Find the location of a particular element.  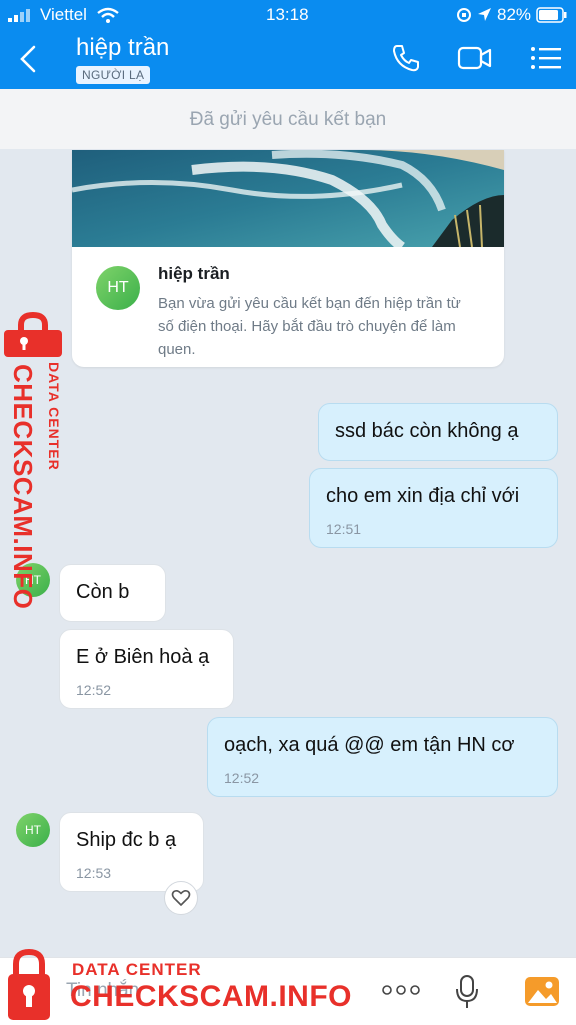

message-bubble-outgoing: cho em xin địa chỉ với 12:51 is located at coordinates (433, 508).